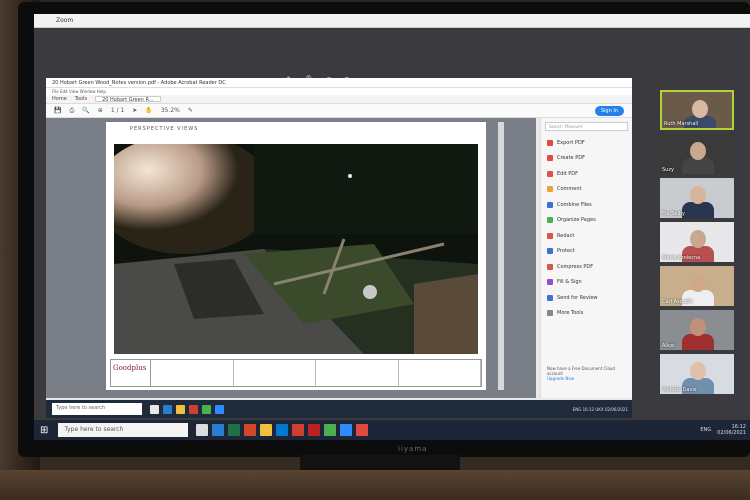 Image resolution: width=750 pixels, height=500 pixels. What do you see at coordinates (190, 110) in the screenshot?
I see `comment-icon: ✎` at bounding box center [190, 110].